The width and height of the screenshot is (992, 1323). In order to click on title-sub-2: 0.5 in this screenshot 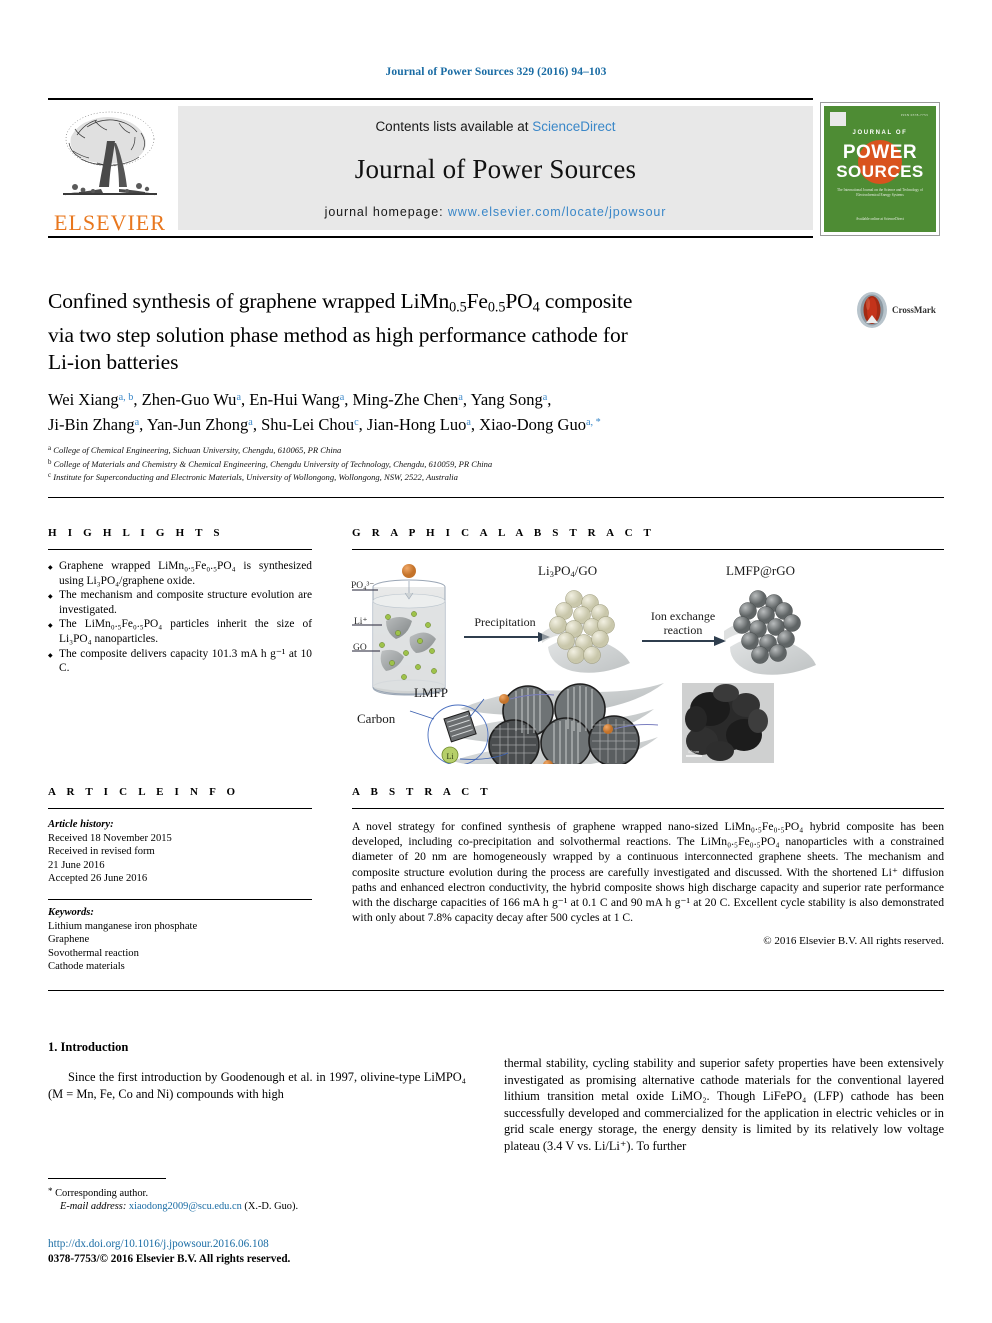, I will do `click(496, 307)`.